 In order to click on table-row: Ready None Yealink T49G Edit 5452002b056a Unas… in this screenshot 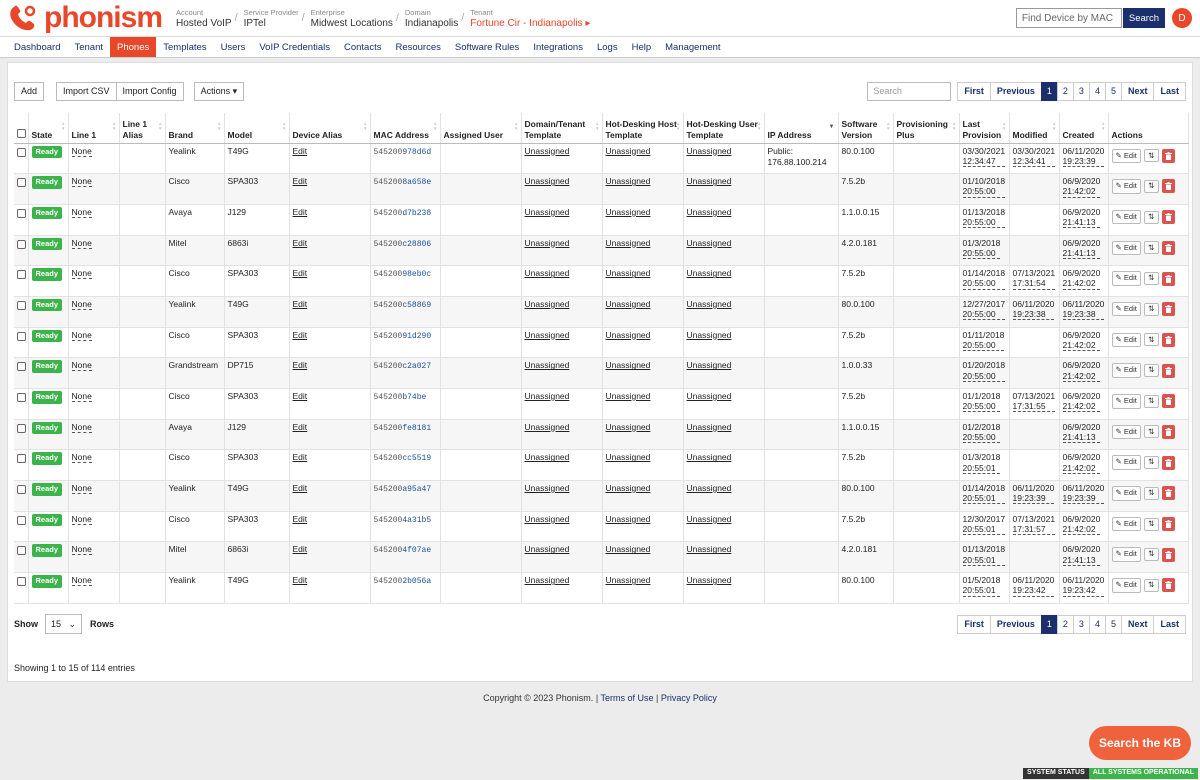, I will do `click(601, 588)`.